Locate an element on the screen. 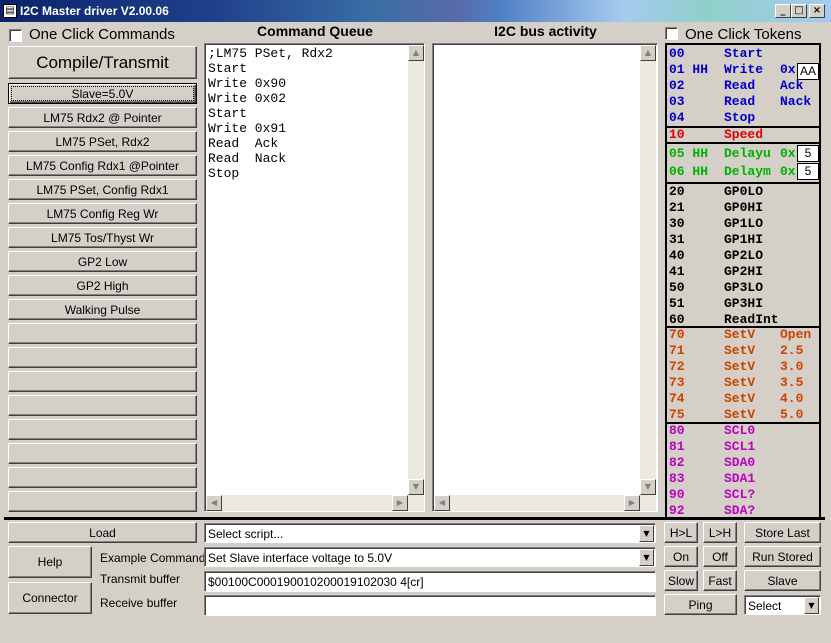 Image resolution: width=831 pixels, height=643 pixels. token-text: 02 is located at coordinates (677, 86).